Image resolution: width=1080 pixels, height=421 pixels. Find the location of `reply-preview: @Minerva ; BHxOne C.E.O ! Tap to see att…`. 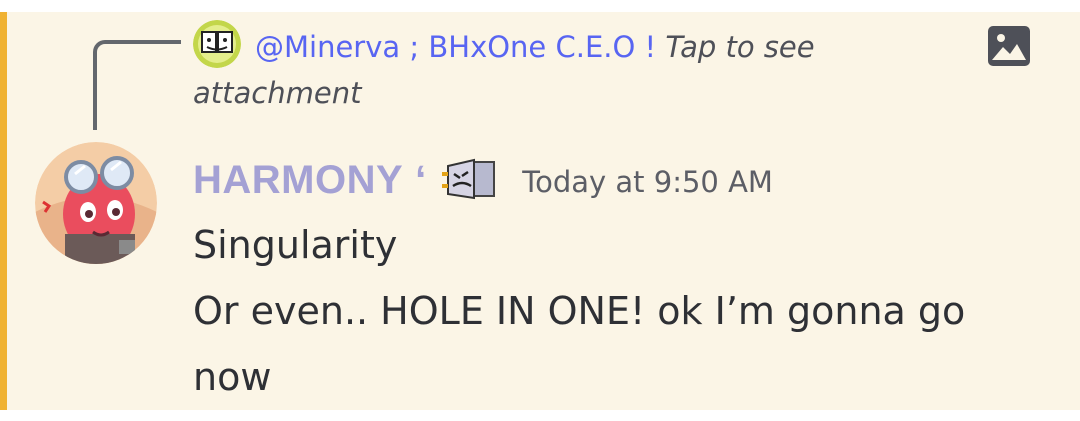

reply-preview: @Minerva ; BHxOne C.E.O ! Tap to see att… is located at coordinates (563, 70).